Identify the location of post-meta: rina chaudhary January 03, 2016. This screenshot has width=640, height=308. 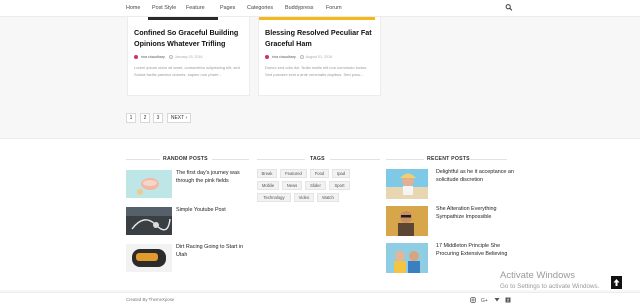
(168, 57).